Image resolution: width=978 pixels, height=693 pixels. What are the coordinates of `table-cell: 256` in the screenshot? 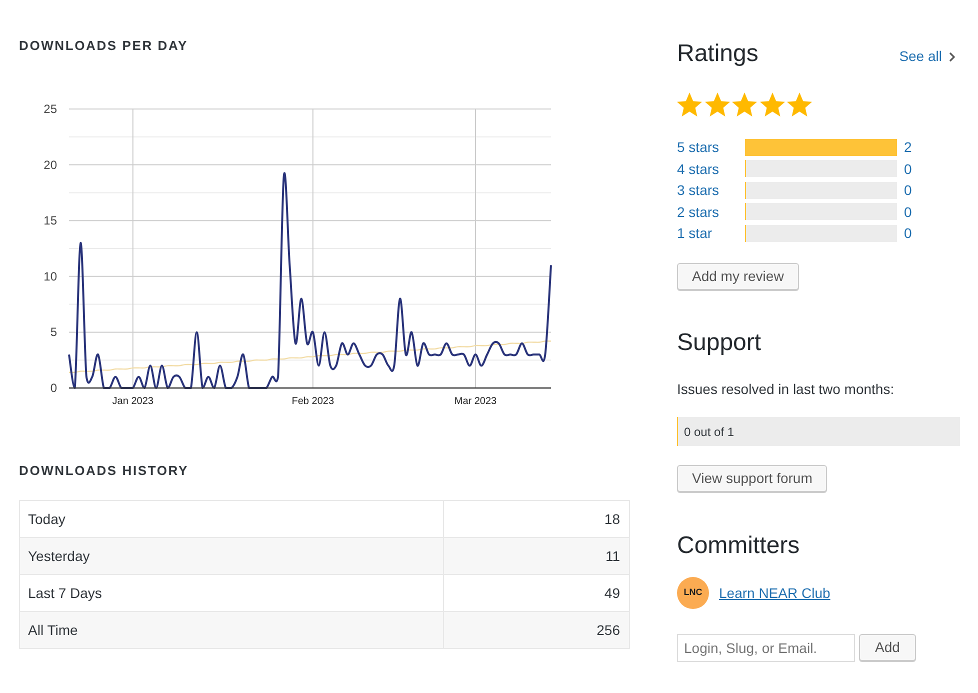 It's located at (537, 630).